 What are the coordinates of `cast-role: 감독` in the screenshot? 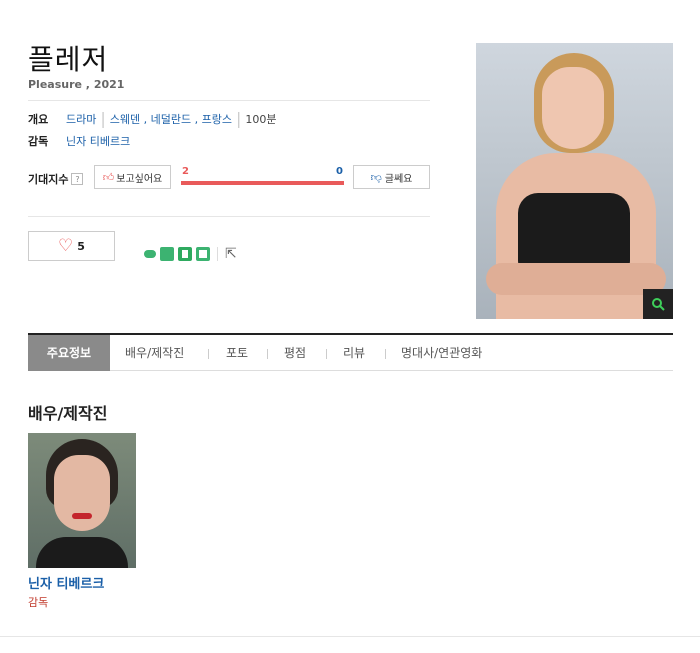 It's located at (38, 602).